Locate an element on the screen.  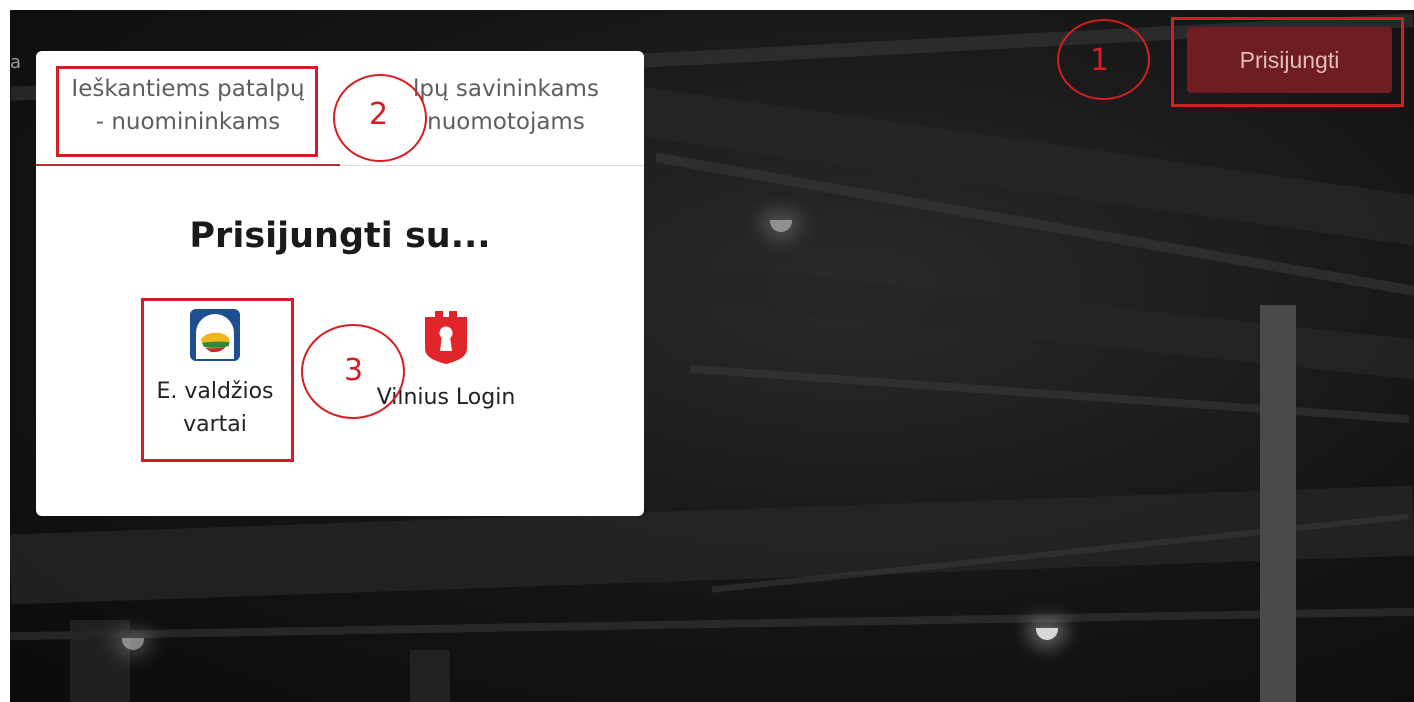
annotation-number-2: 2 is located at coordinates (379, 114).